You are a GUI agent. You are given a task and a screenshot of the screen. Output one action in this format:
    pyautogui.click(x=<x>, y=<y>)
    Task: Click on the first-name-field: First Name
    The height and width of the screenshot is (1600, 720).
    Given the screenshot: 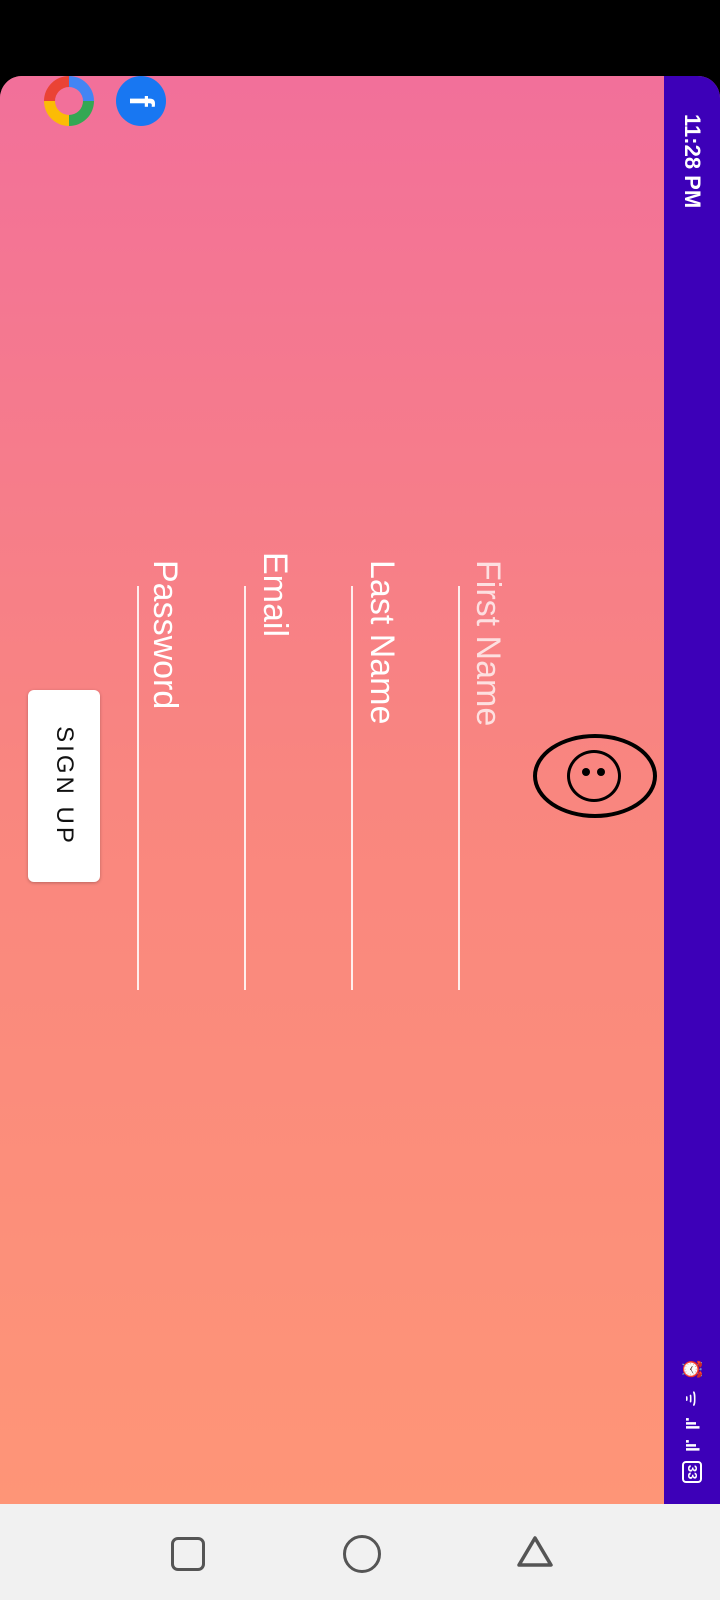 What is the action you would take?
    pyautogui.click(x=488, y=650)
    